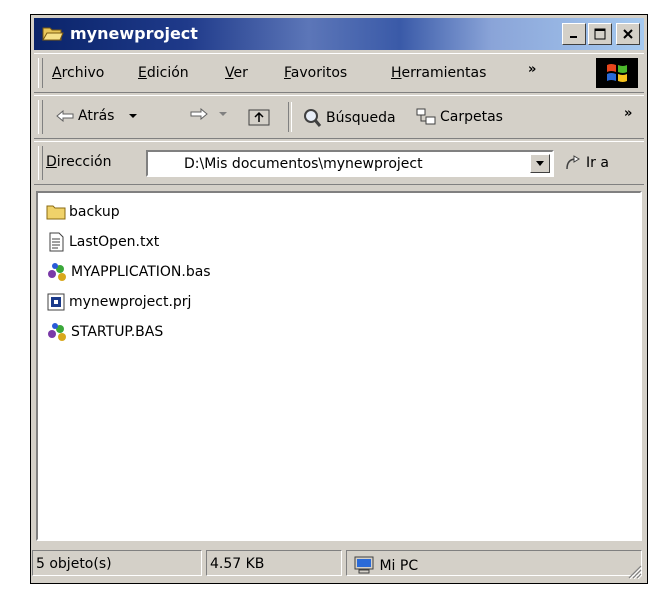 The image size is (657, 594). Describe the element at coordinates (40, 117) in the screenshot. I see `toolbar-grip` at that location.